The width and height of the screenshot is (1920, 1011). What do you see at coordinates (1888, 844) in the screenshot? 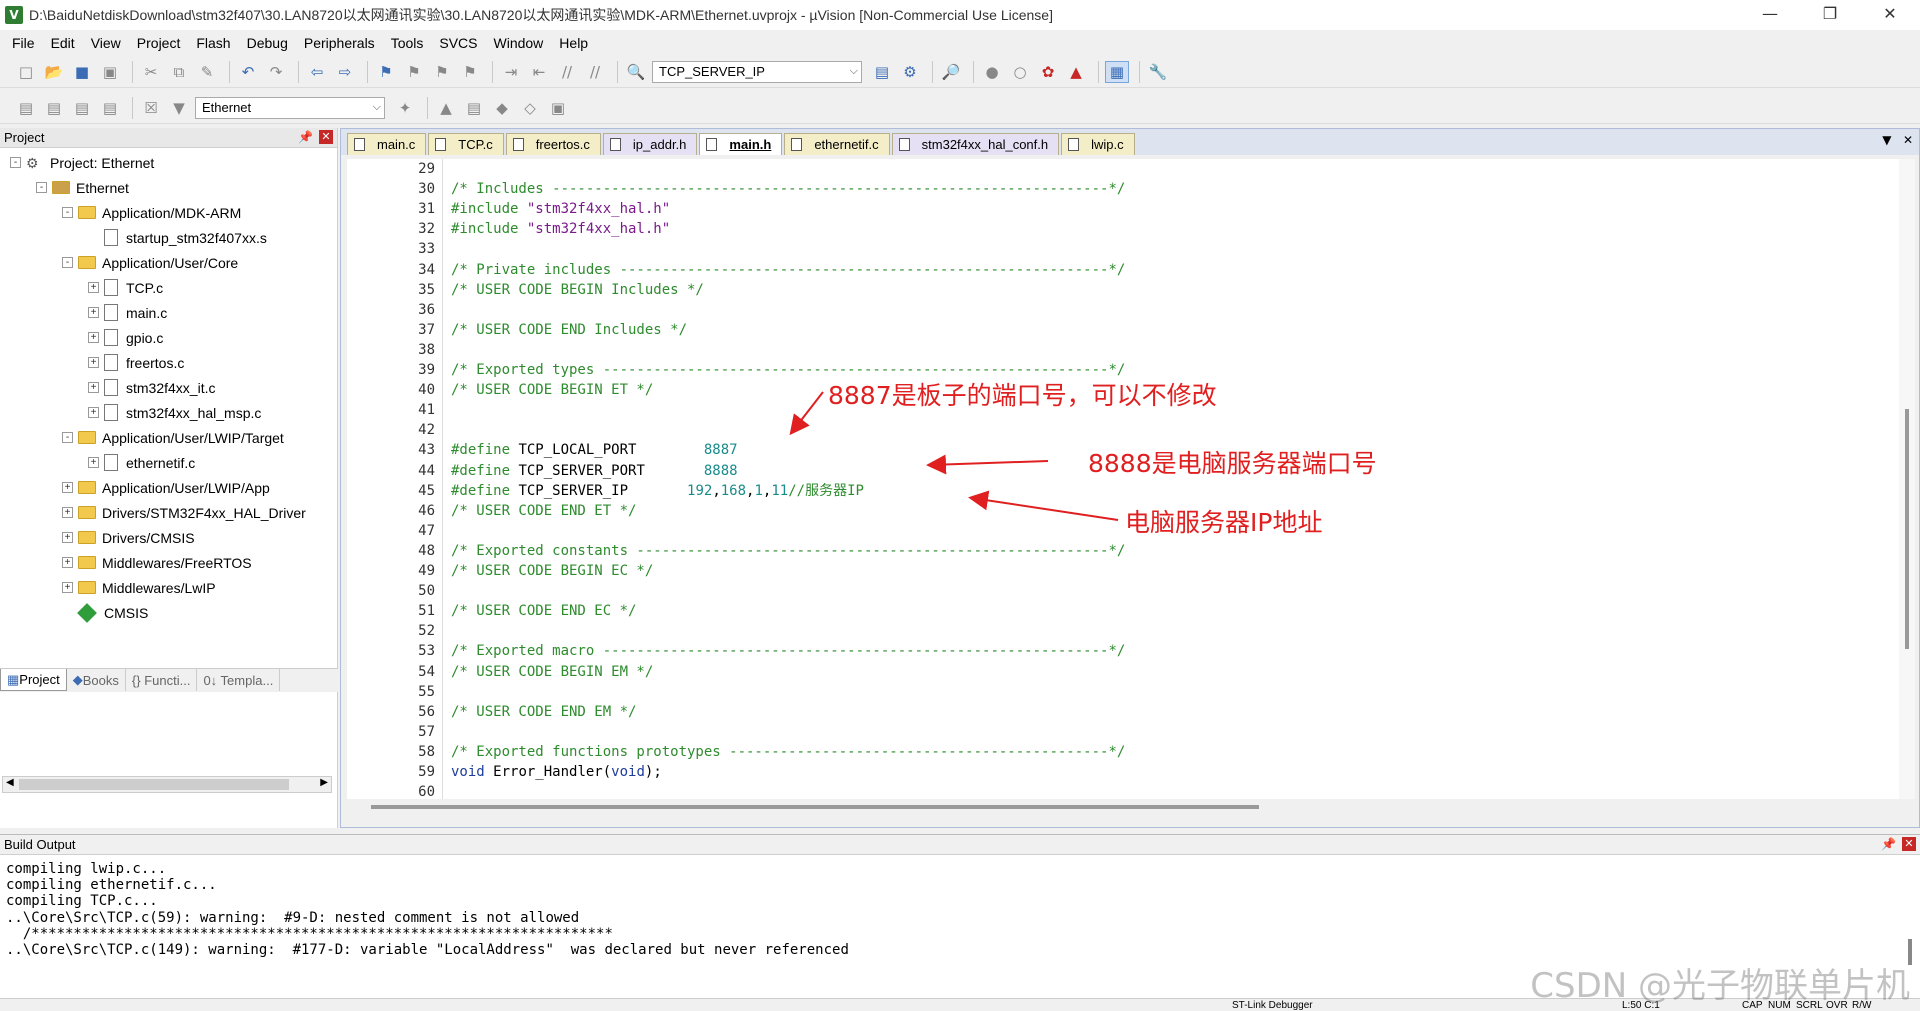
I see `pin-icon: 📌` at bounding box center [1888, 844].